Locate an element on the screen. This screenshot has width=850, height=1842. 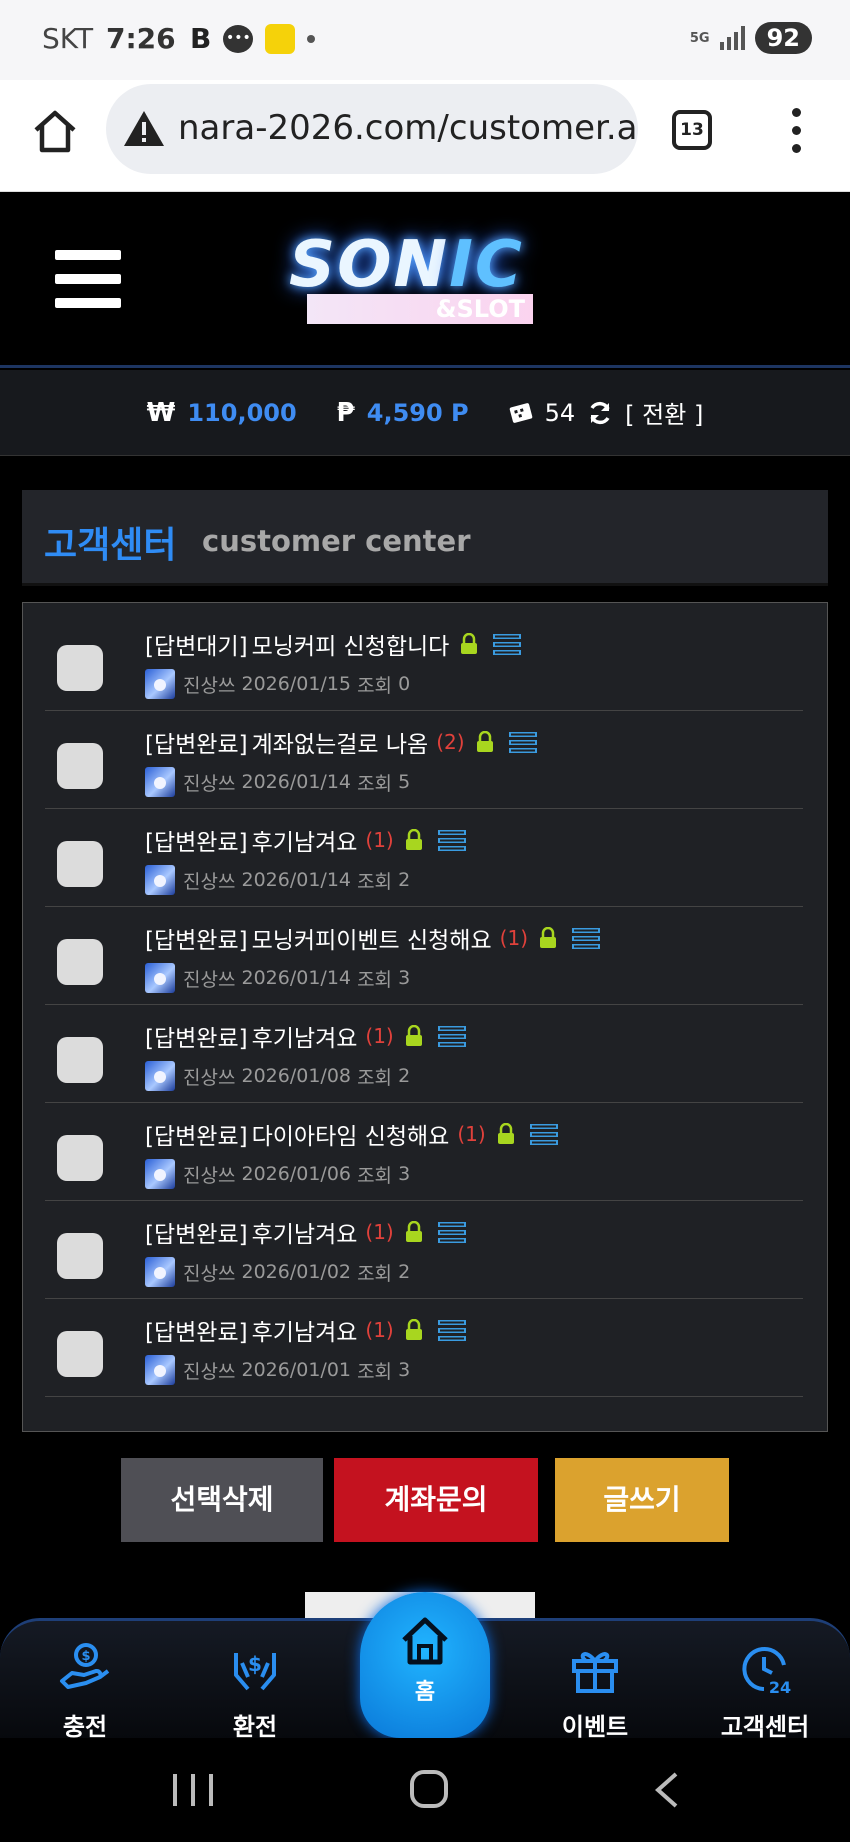
back-icon is located at coordinates (667, 1790).